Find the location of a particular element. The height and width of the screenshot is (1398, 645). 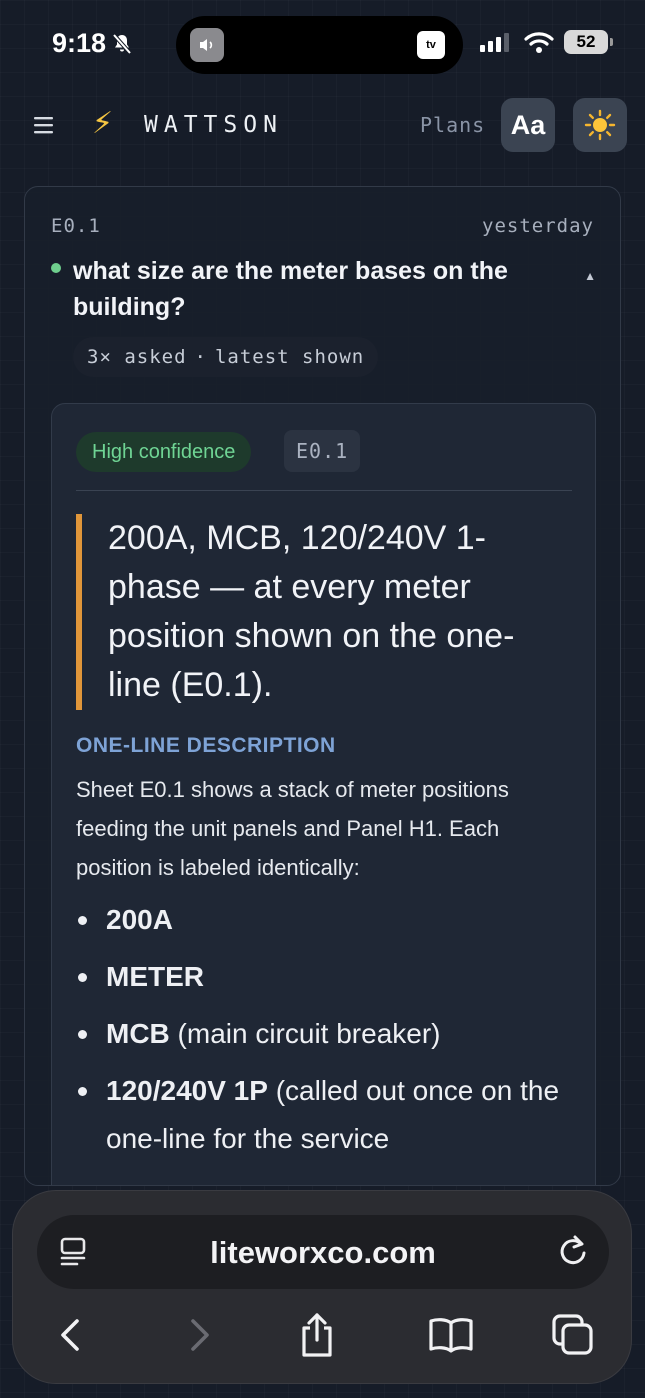

bookmarks-button is located at coordinates (451, 1335).